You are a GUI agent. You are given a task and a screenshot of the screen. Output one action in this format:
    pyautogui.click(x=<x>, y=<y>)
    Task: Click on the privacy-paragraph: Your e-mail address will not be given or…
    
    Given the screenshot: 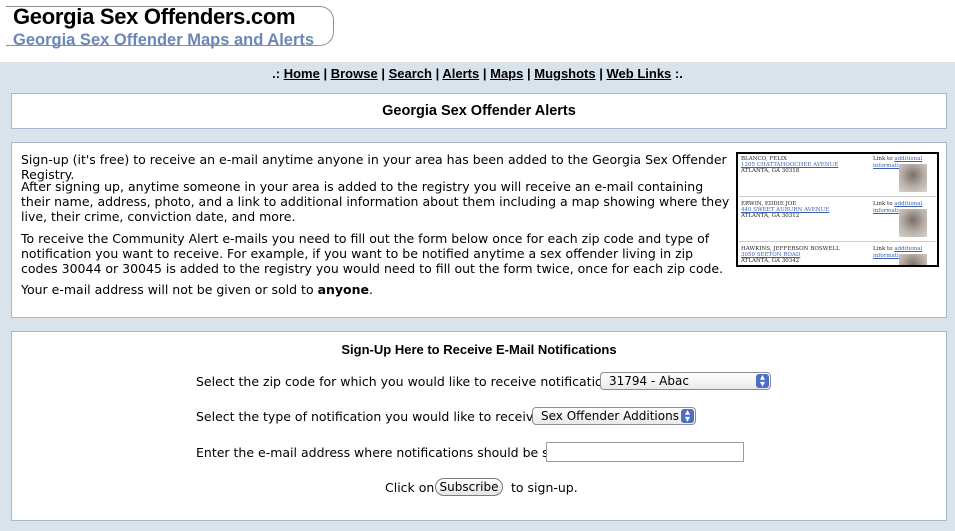 What is the action you would take?
    pyautogui.click(x=376, y=289)
    